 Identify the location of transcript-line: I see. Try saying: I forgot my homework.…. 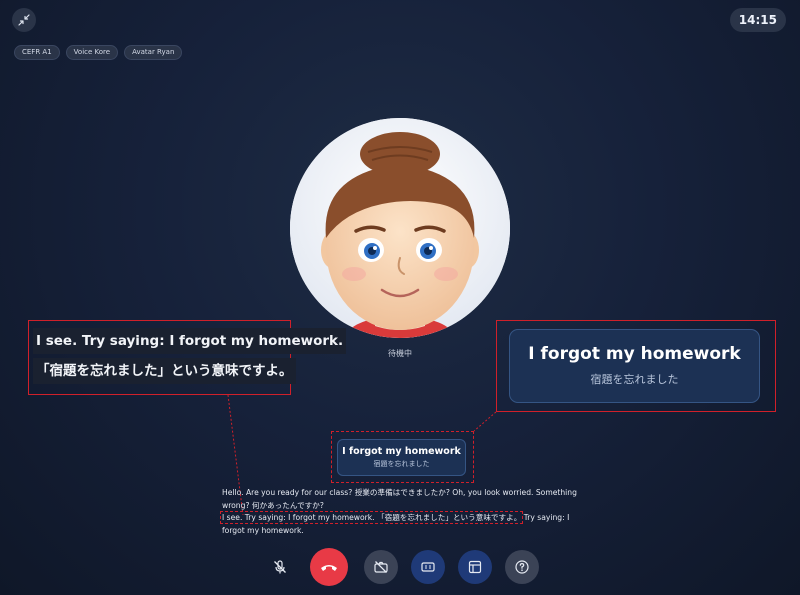
(400, 524).